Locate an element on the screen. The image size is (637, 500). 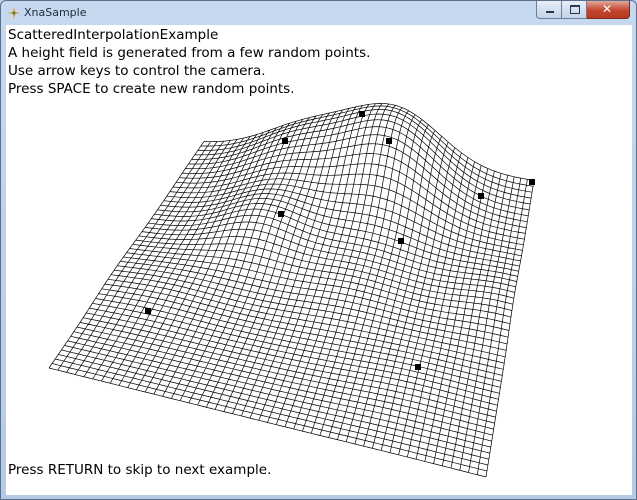
instruction-space: Press SPACE to create new random points. is located at coordinates (151, 89).